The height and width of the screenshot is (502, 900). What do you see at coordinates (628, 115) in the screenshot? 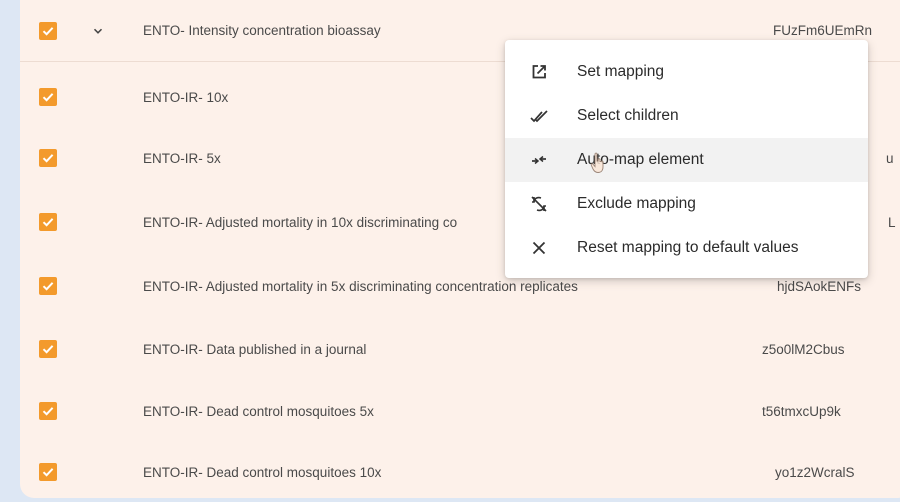
I see `menu-item-label: Select children` at bounding box center [628, 115].